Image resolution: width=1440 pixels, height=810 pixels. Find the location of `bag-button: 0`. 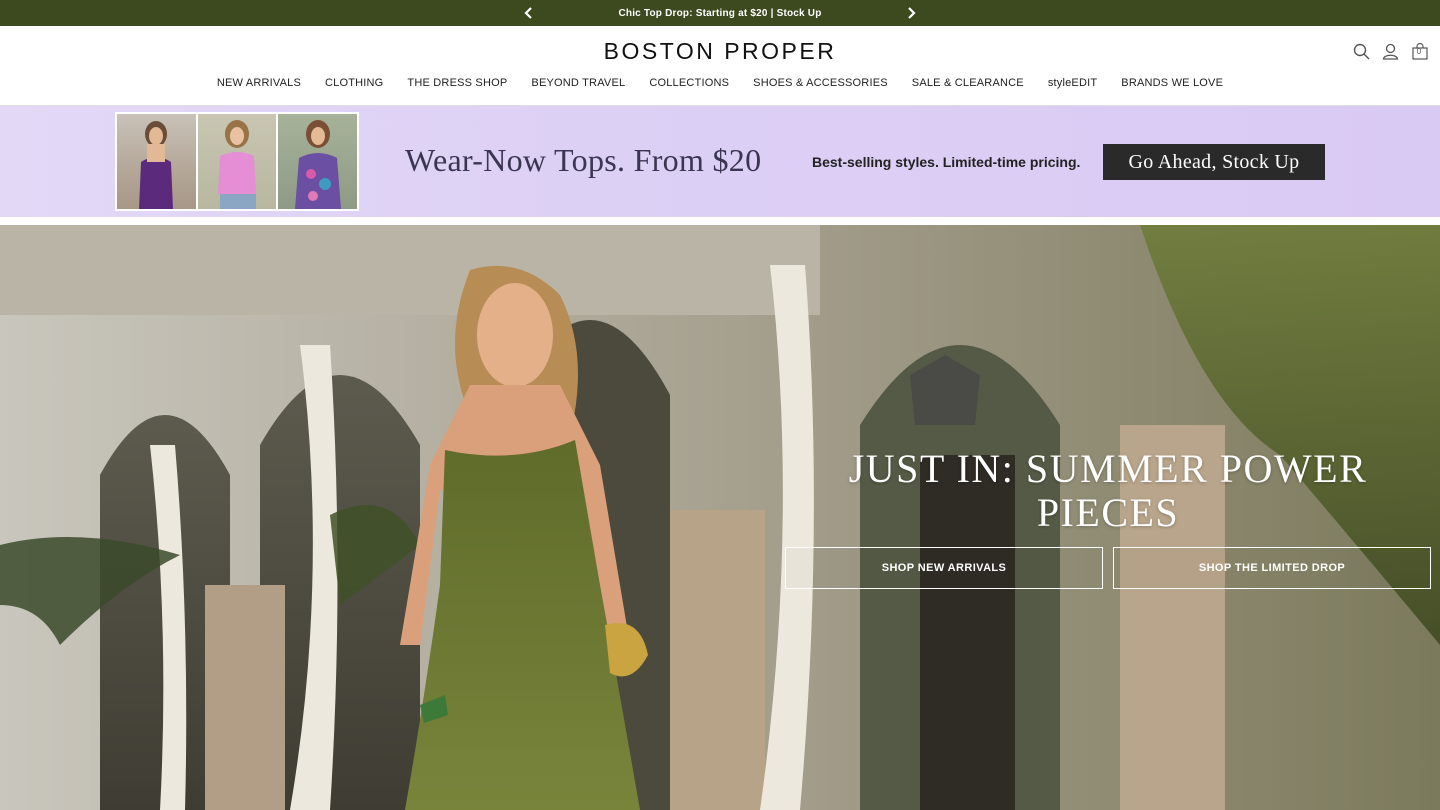

bag-button: 0 is located at coordinates (1419, 51).